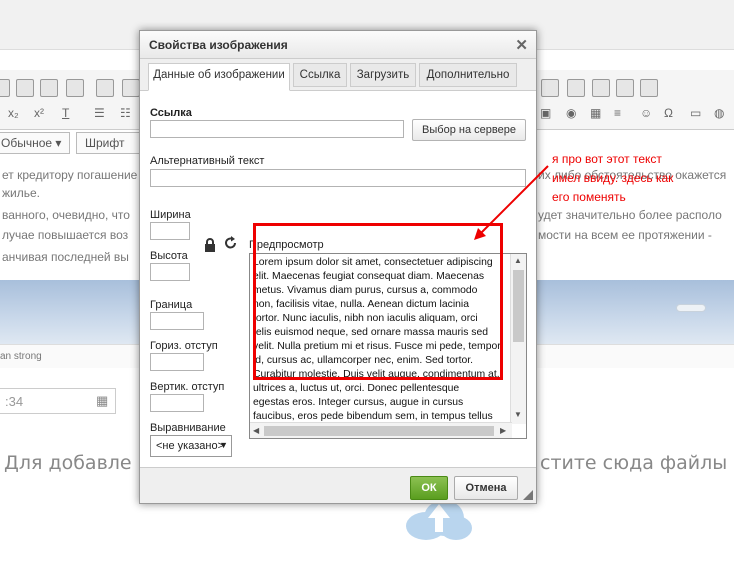  I want to click on content-line: лучае повышается воз, so click(65, 235).